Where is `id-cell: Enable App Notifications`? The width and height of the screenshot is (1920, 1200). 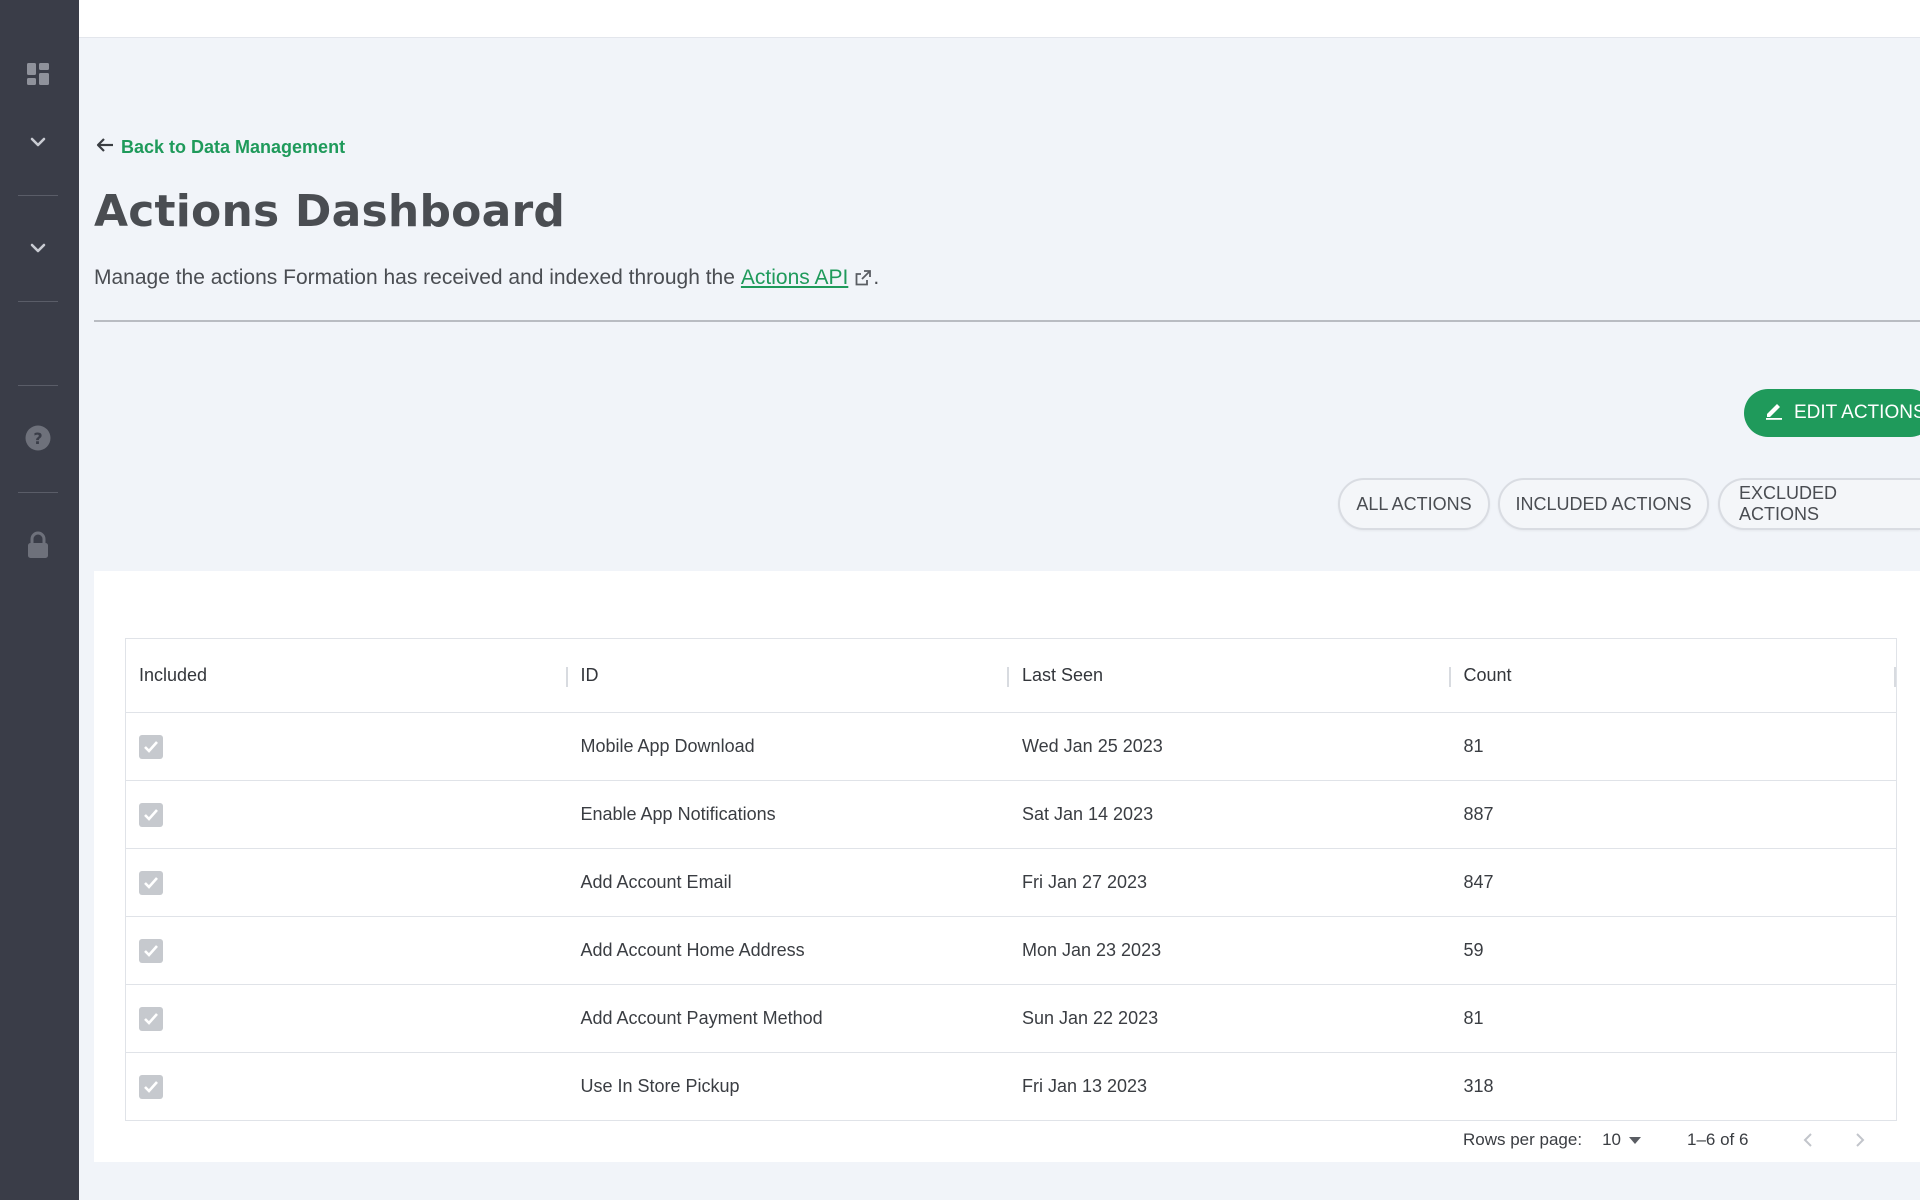
id-cell: Enable App Notifications is located at coordinates (678, 814).